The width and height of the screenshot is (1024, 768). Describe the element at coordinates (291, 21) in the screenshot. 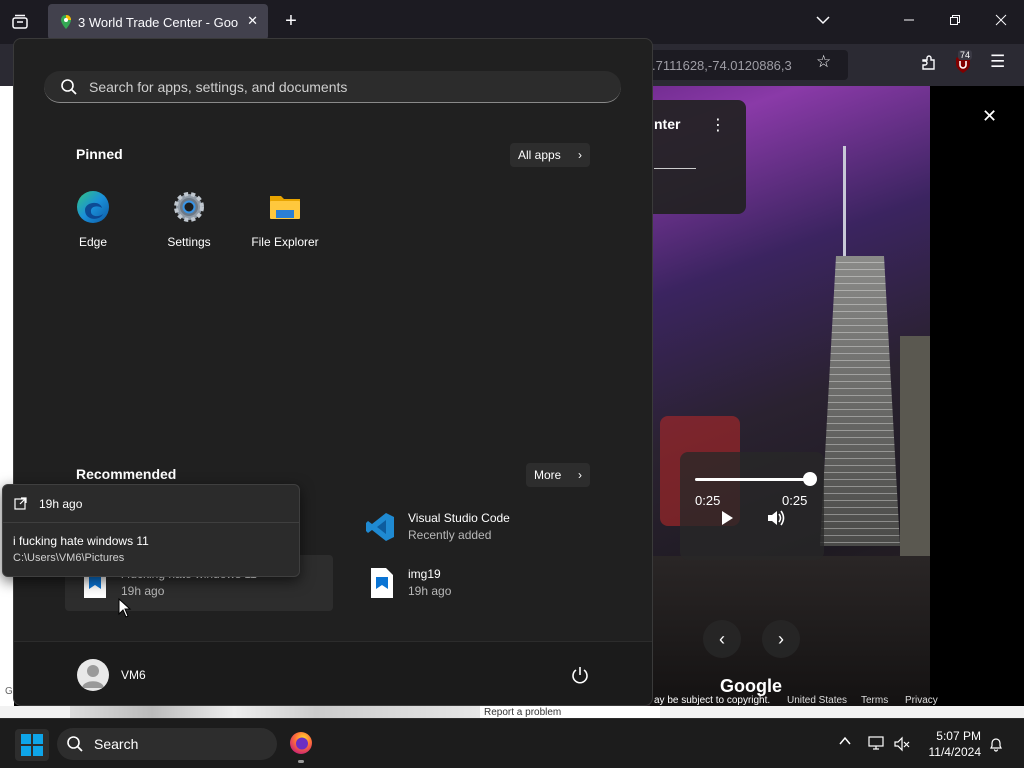

I see `new-tab-button: +` at that location.